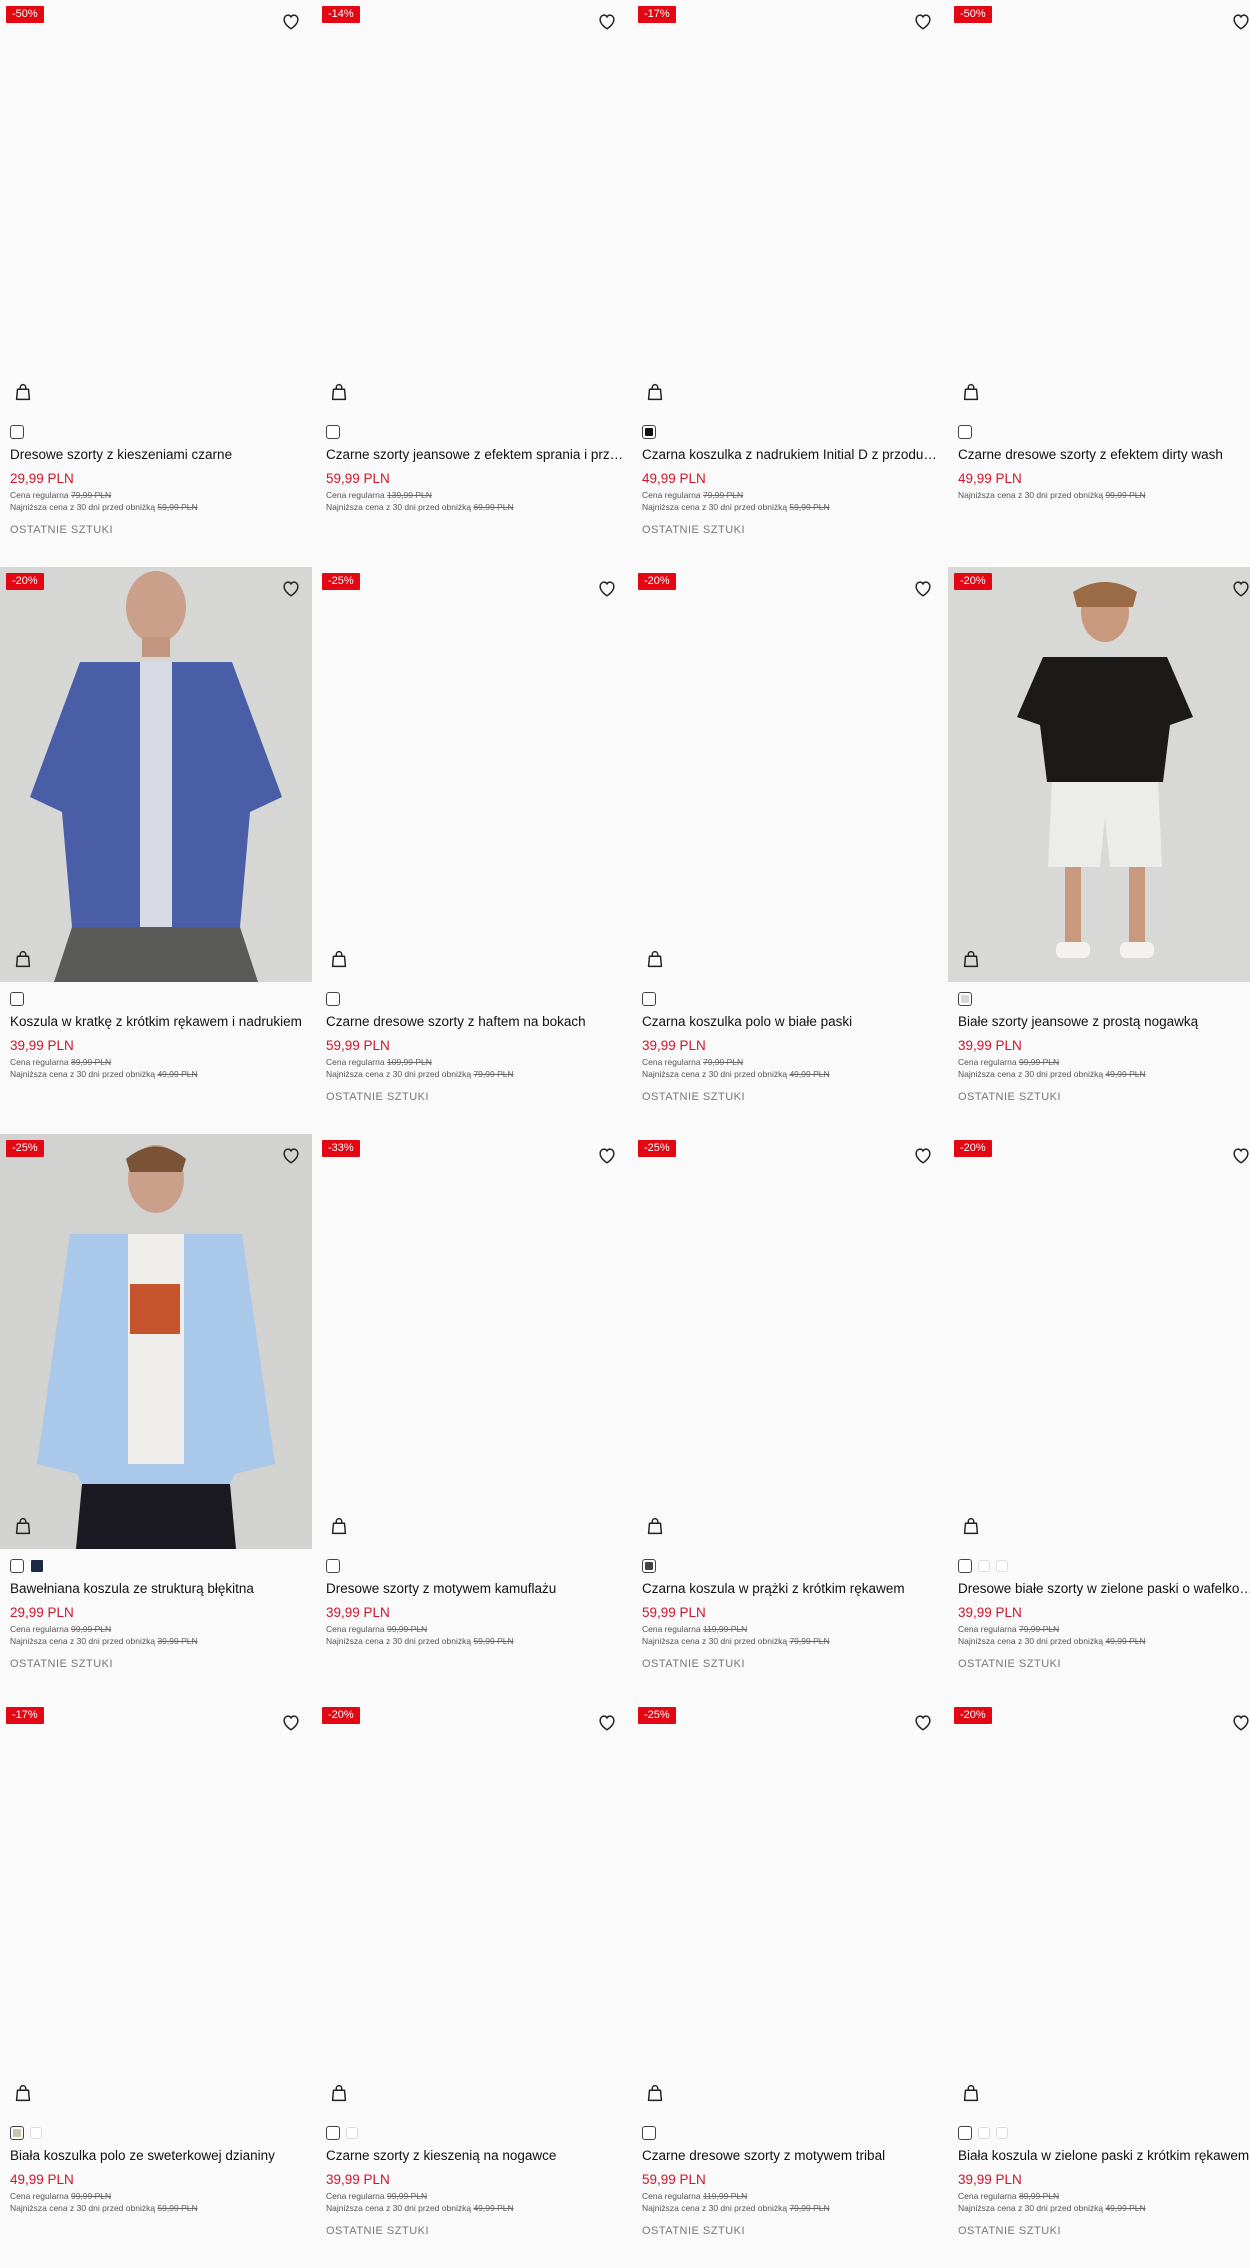 This screenshot has width=1250, height=2268. Describe the element at coordinates (791, 2155) in the screenshot. I see `product-title: Czarne dresowe szorty z motywem tribal` at that location.